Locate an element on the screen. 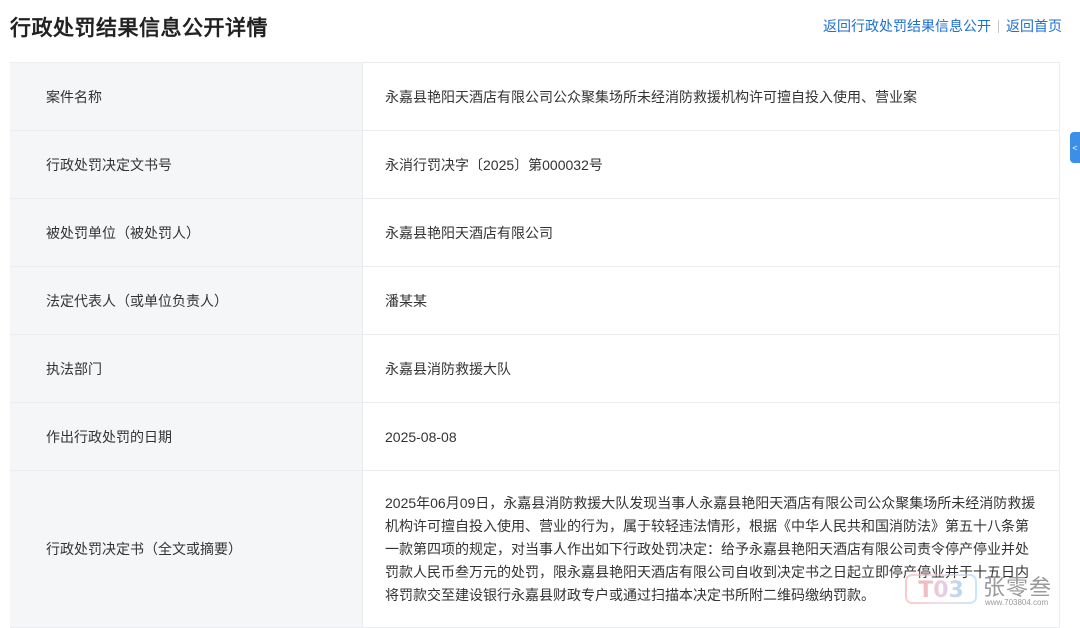 This screenshot has width=1080, height=628. page-header: 行政处罚结果信息公开详情 返回行政处罚结果信息公开 返回首页 is located at coordinates (540, 26).